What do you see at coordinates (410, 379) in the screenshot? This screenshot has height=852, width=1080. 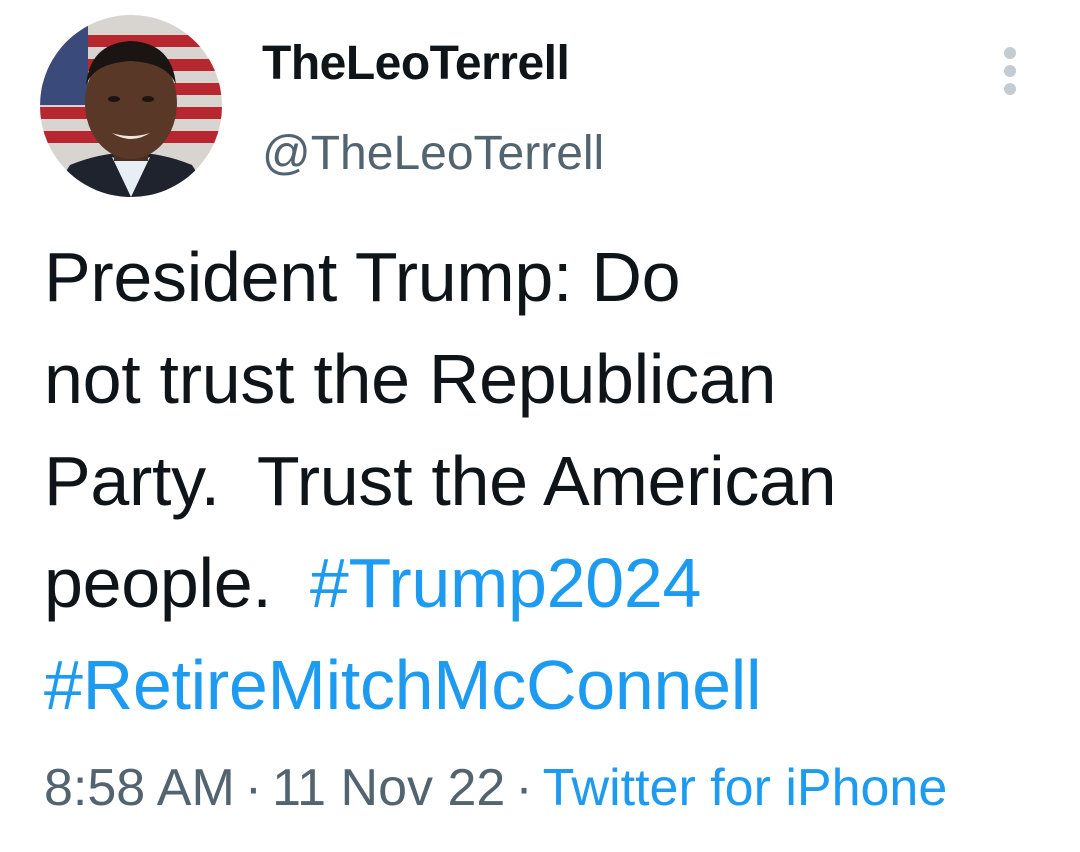 I see `tweet-line: not trust the Republican` at bounding box center [410, 379].